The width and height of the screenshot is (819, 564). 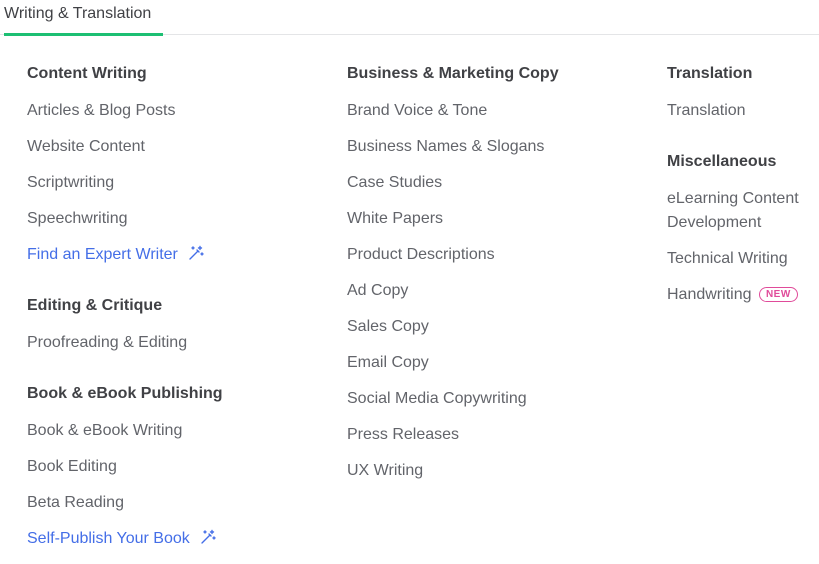 I want to click on menu-item-email-copy: Email Copy, so click(x=497, y=363).